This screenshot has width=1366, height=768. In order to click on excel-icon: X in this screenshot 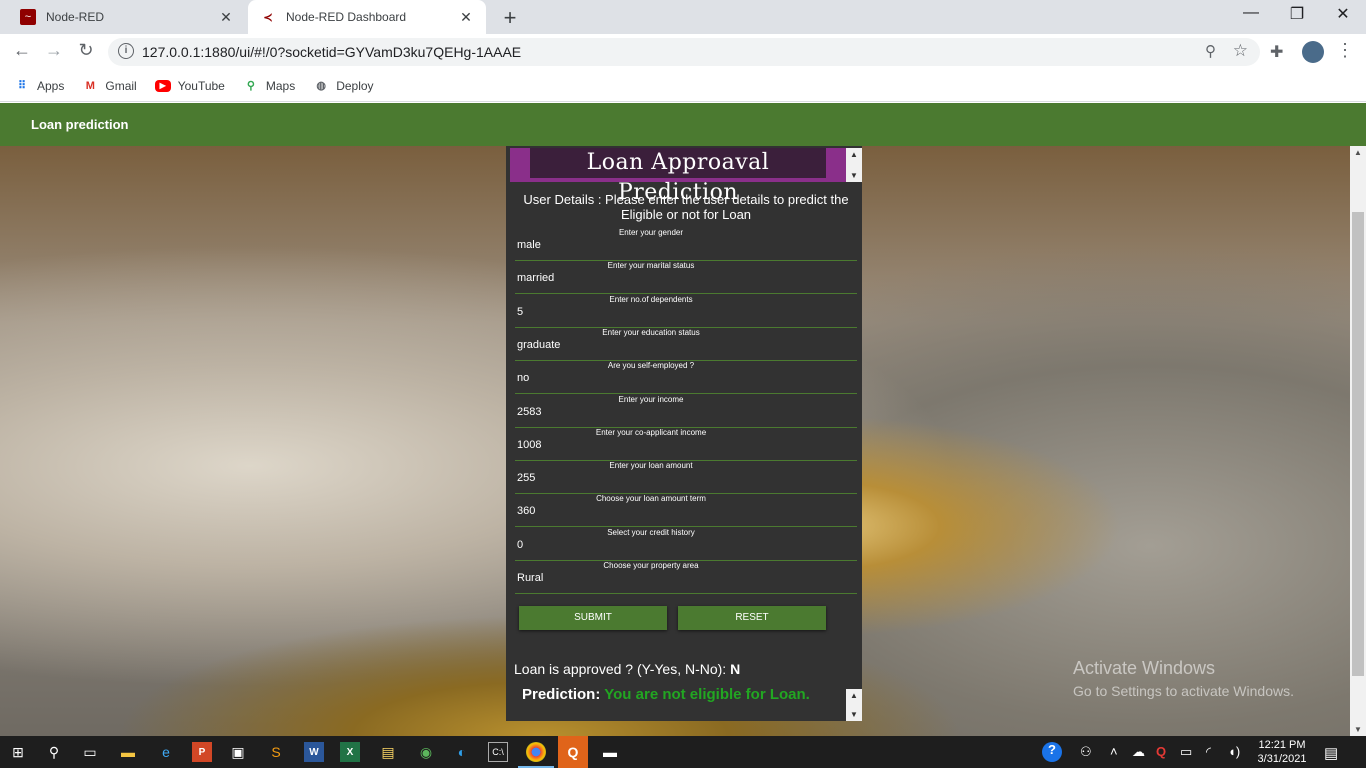, I will do `click(350, 752)`.